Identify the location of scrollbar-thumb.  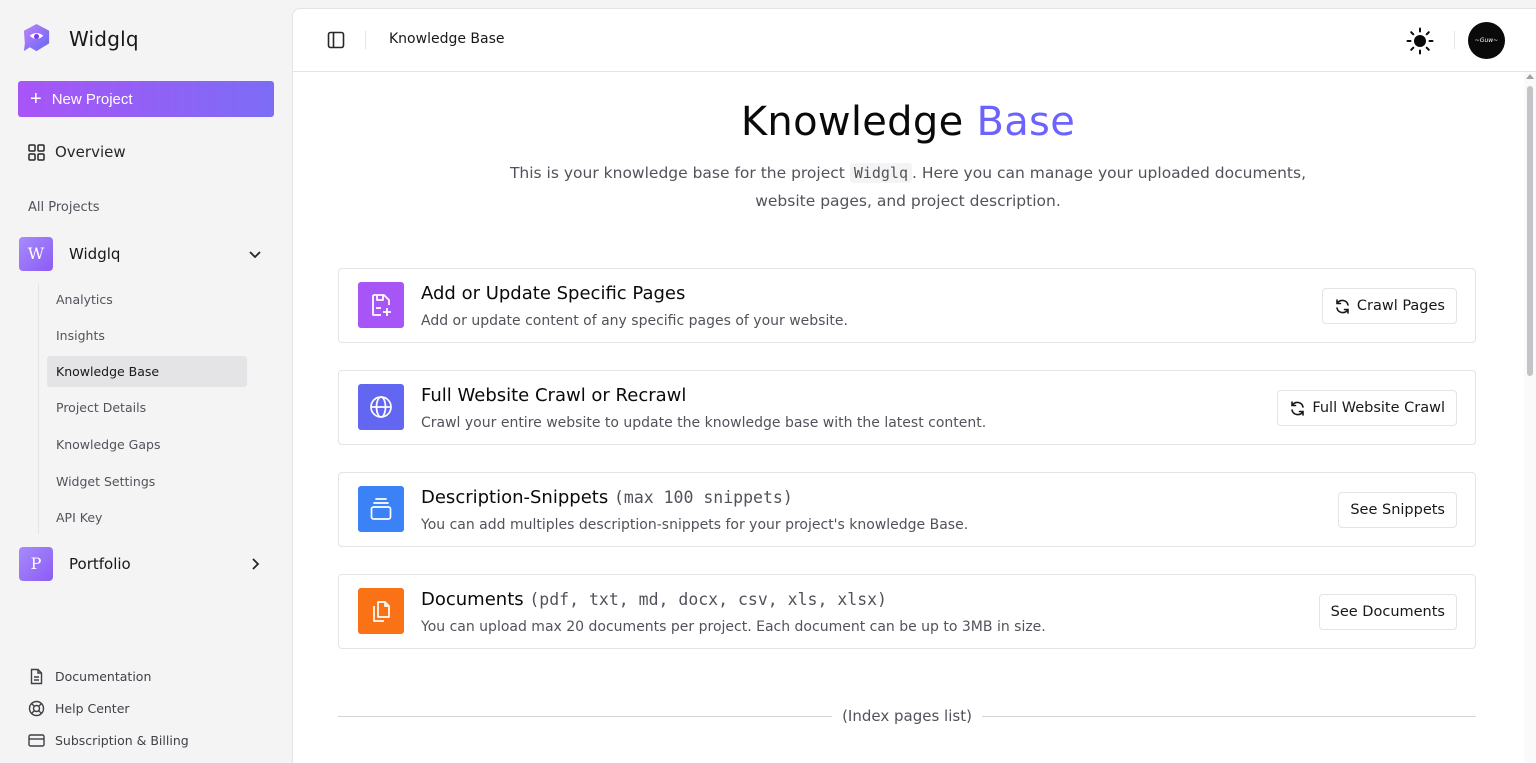
(1530, 231).